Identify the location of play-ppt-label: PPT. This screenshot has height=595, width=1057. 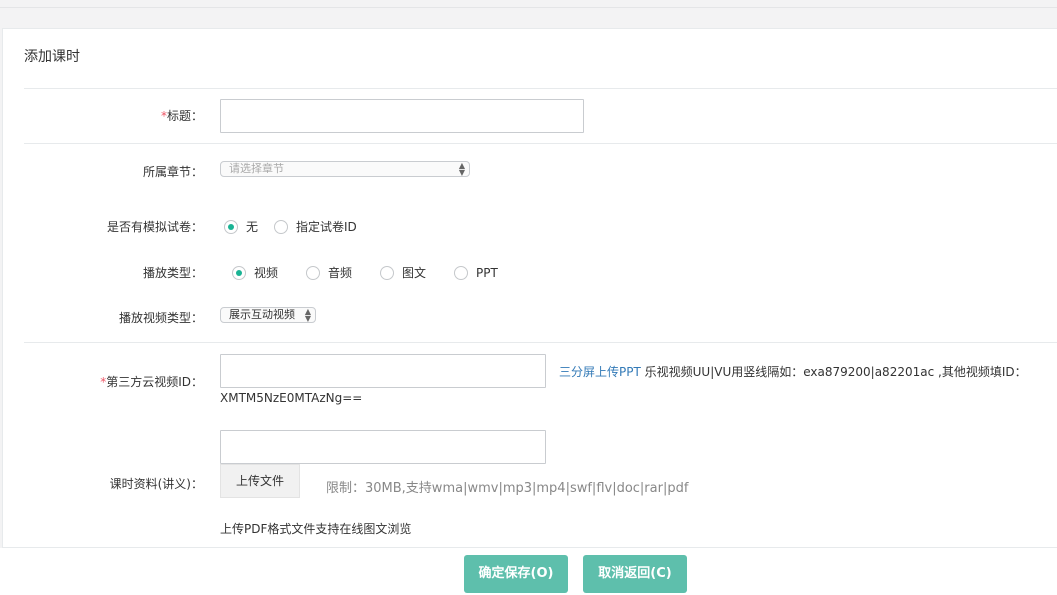
(487, 272).